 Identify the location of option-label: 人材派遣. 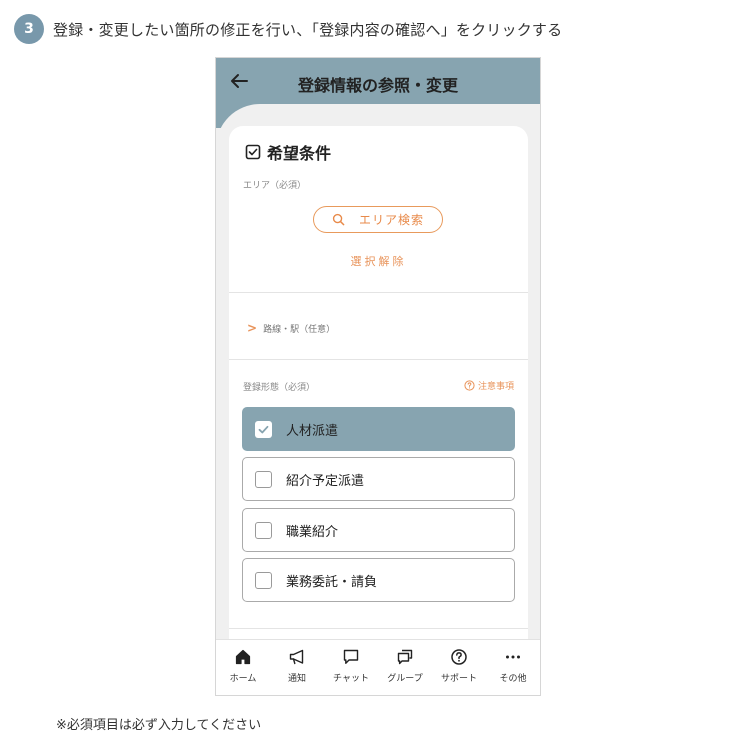
(312, 431).